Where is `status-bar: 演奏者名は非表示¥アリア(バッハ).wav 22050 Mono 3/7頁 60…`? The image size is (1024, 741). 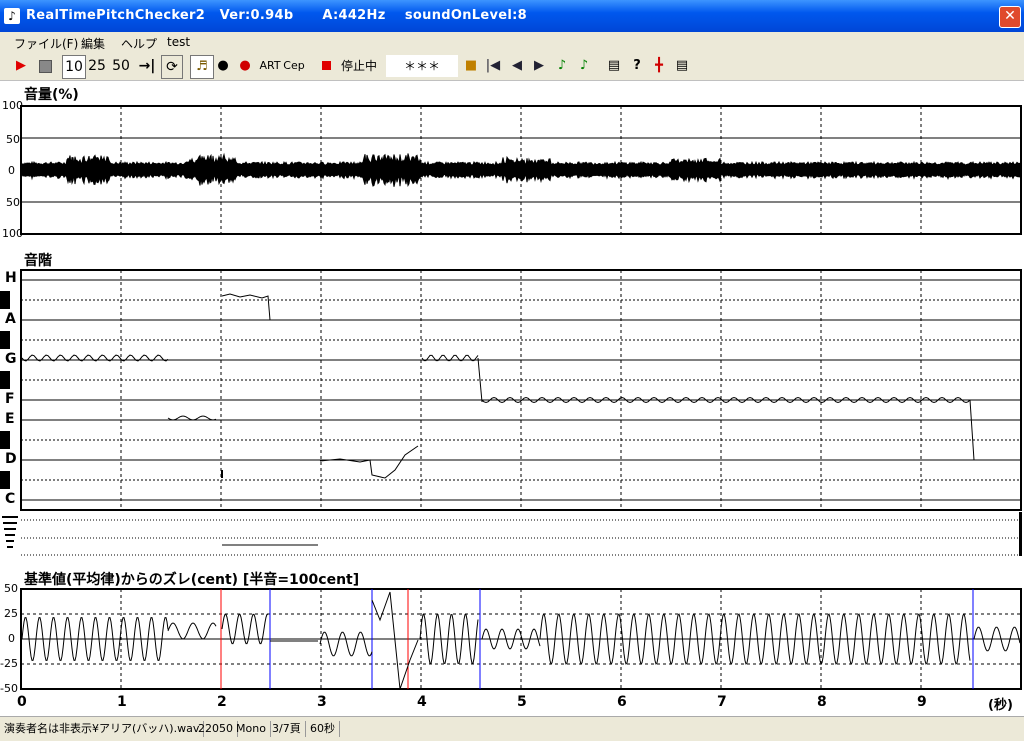
status-bar: 演奏者名は非表示¥アリア(バッハ).wav 22050 Mono 3/7頁 60… is located at coordinates (512, 728).